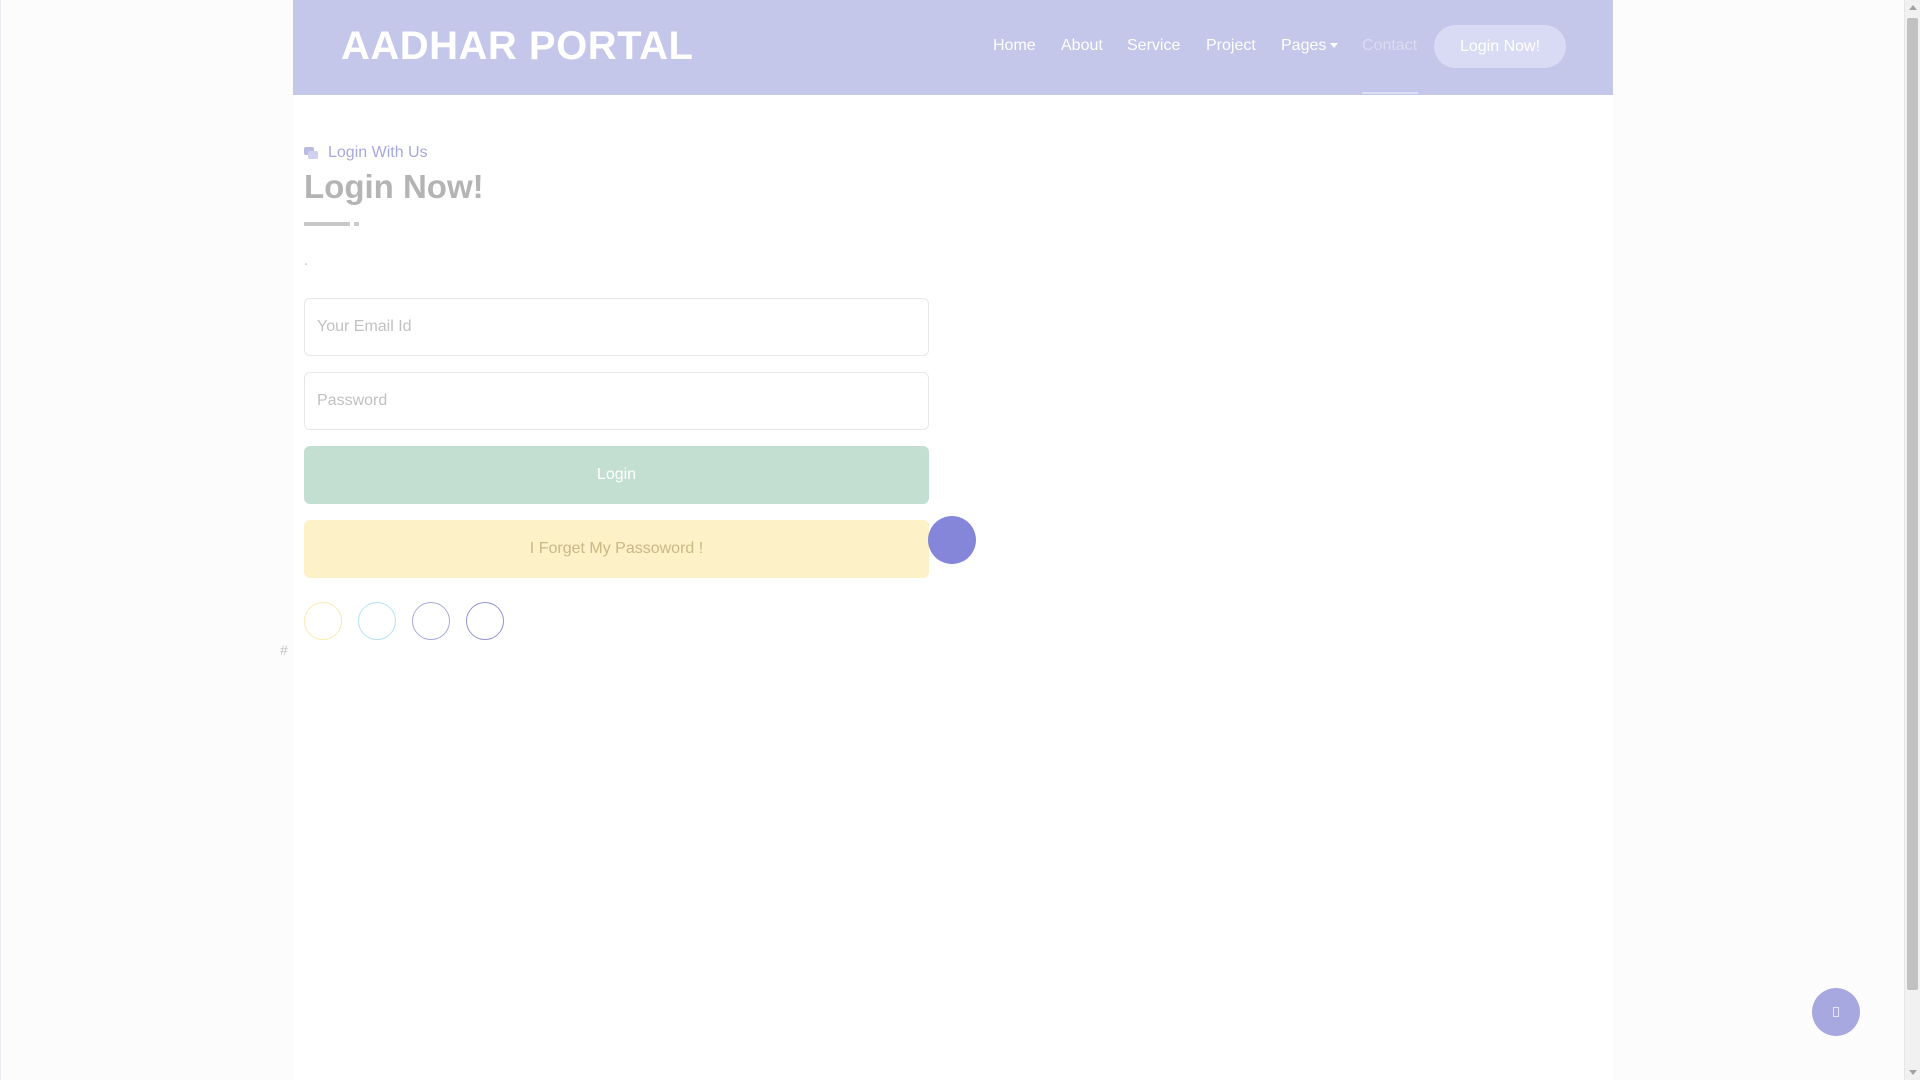 The width and height of the screenshot is (1920, 1080). What do you see at coordinates (1014, 46) in the screenshot?
I see `nav-home: Home` at bounding box center [1014, 46].